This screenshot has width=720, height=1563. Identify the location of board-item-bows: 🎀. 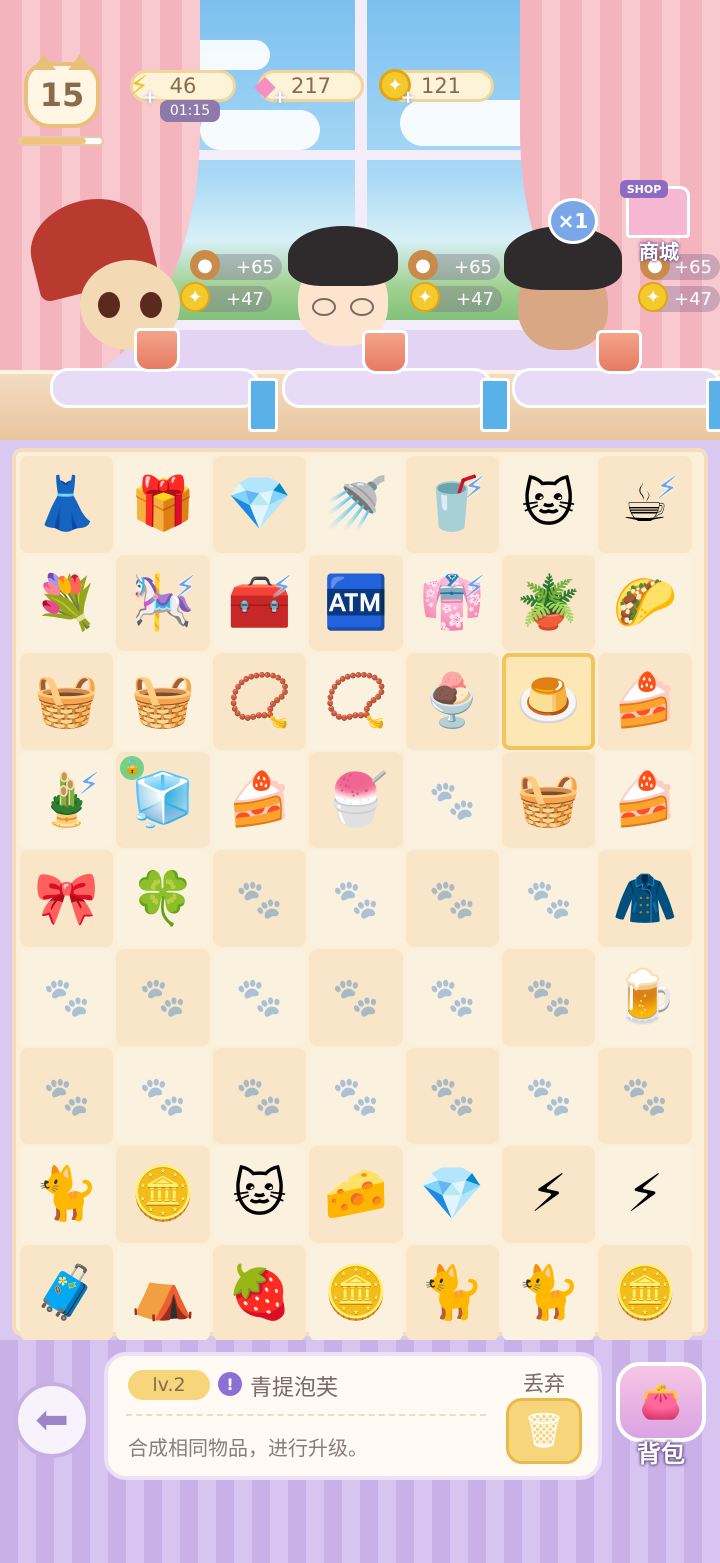
(67, 898).